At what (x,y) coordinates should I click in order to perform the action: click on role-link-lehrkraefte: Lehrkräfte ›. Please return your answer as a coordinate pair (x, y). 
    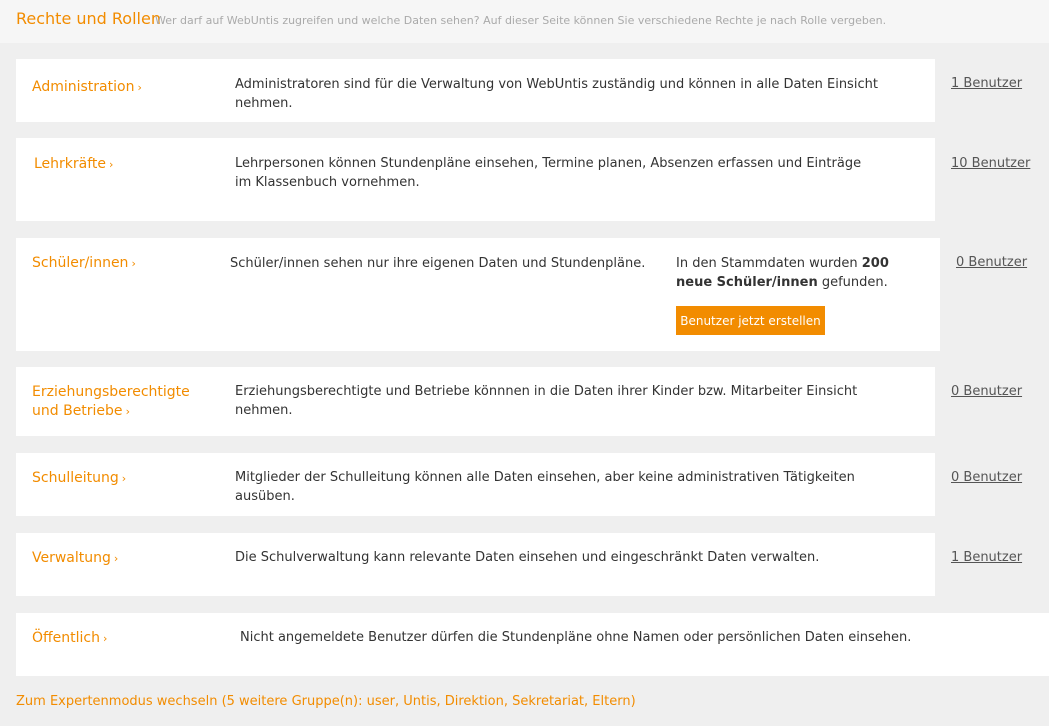
    Looking at the image, I should click on (73, 164).